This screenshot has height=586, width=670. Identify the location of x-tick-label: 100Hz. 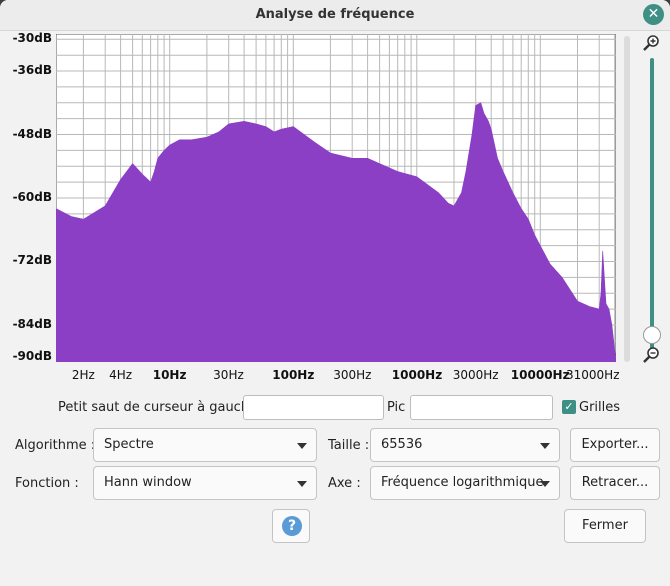
(293, 375).